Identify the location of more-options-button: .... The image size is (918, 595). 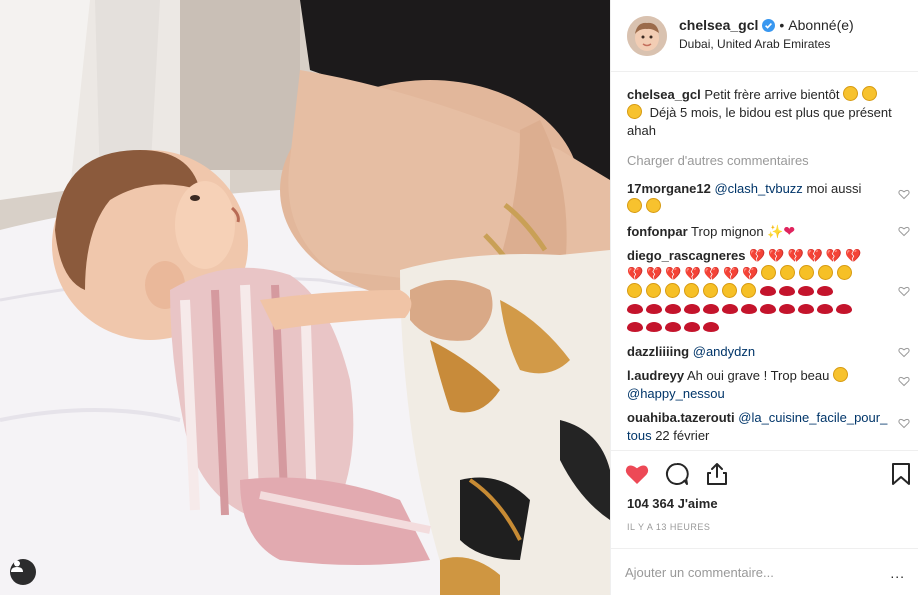
(897, 573).